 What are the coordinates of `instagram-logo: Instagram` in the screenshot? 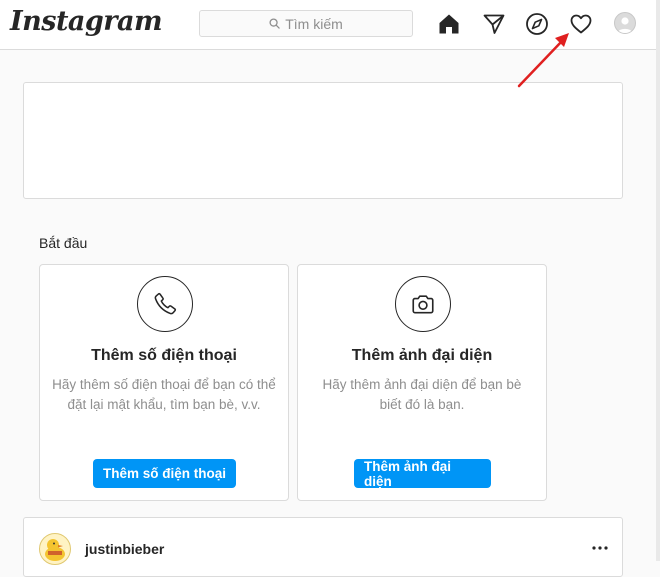 It's located at (86, 21).